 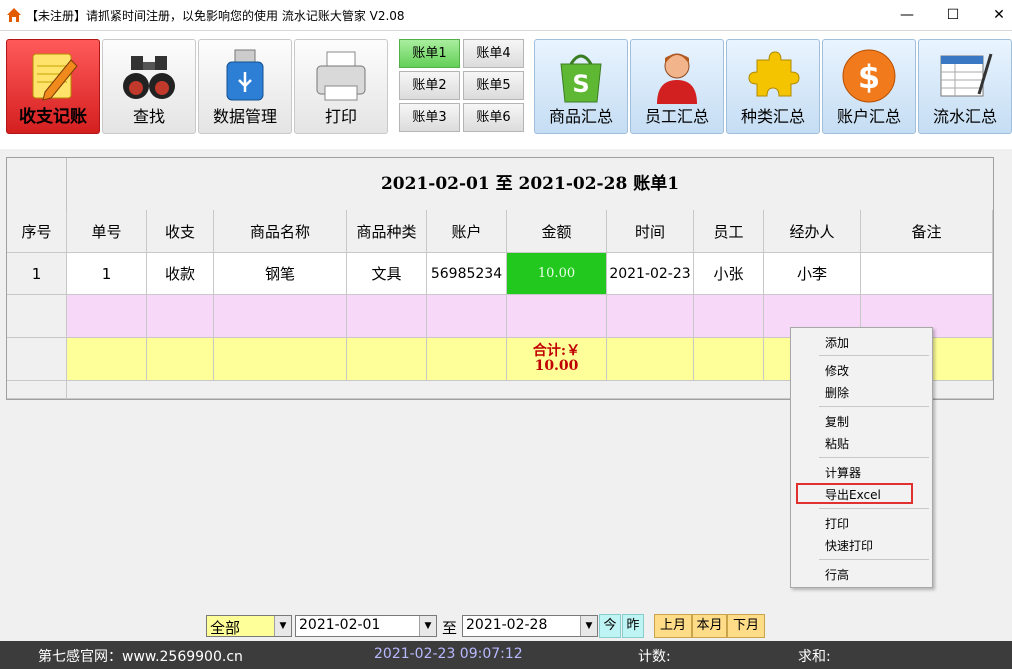 I want to click on report-title: 2021-02-01 至 2021-02-28 账单1, so click(x=530, y=184).